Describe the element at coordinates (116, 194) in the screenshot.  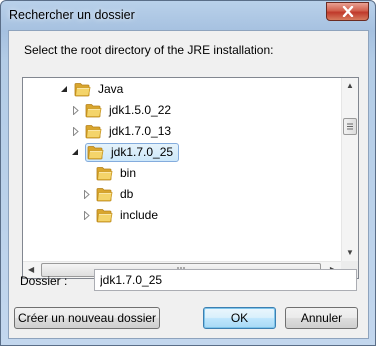
I see `tree-item-content: db` at that location.